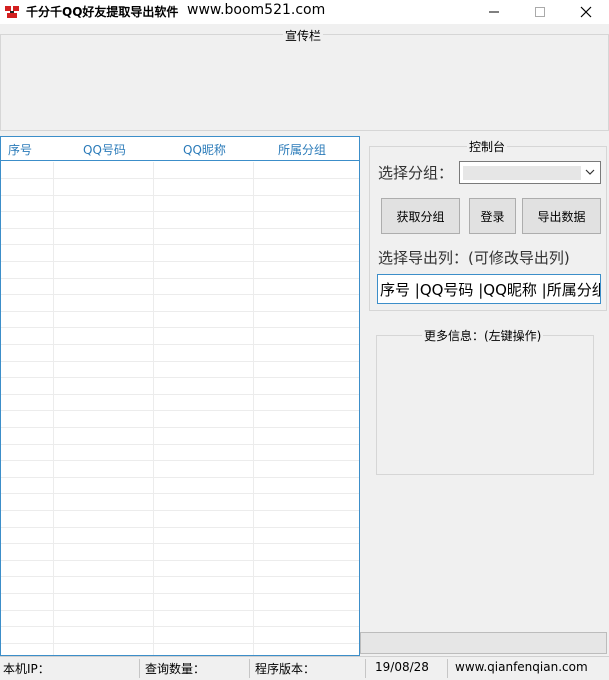 The image size is (609, 680). I want to click on title-bar: 千分千QQ好友提取导出软件 www.boom521.com, so click(304, 12).